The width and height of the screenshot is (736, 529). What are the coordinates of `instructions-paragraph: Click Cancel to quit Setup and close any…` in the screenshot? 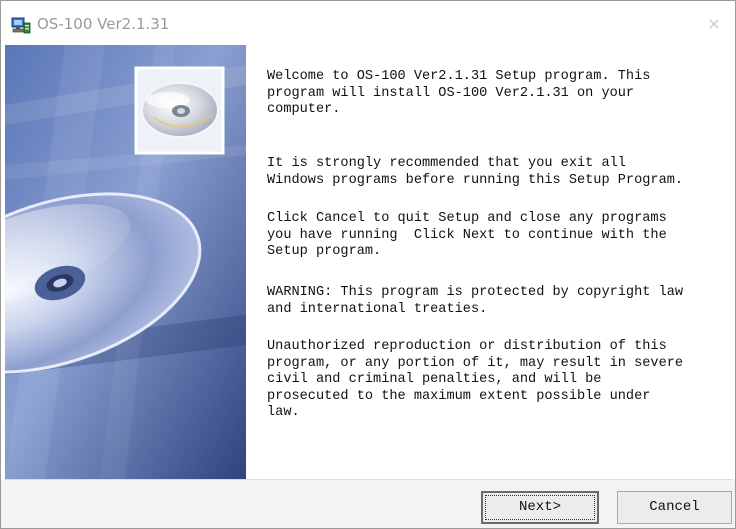 It's located at (467, 235).